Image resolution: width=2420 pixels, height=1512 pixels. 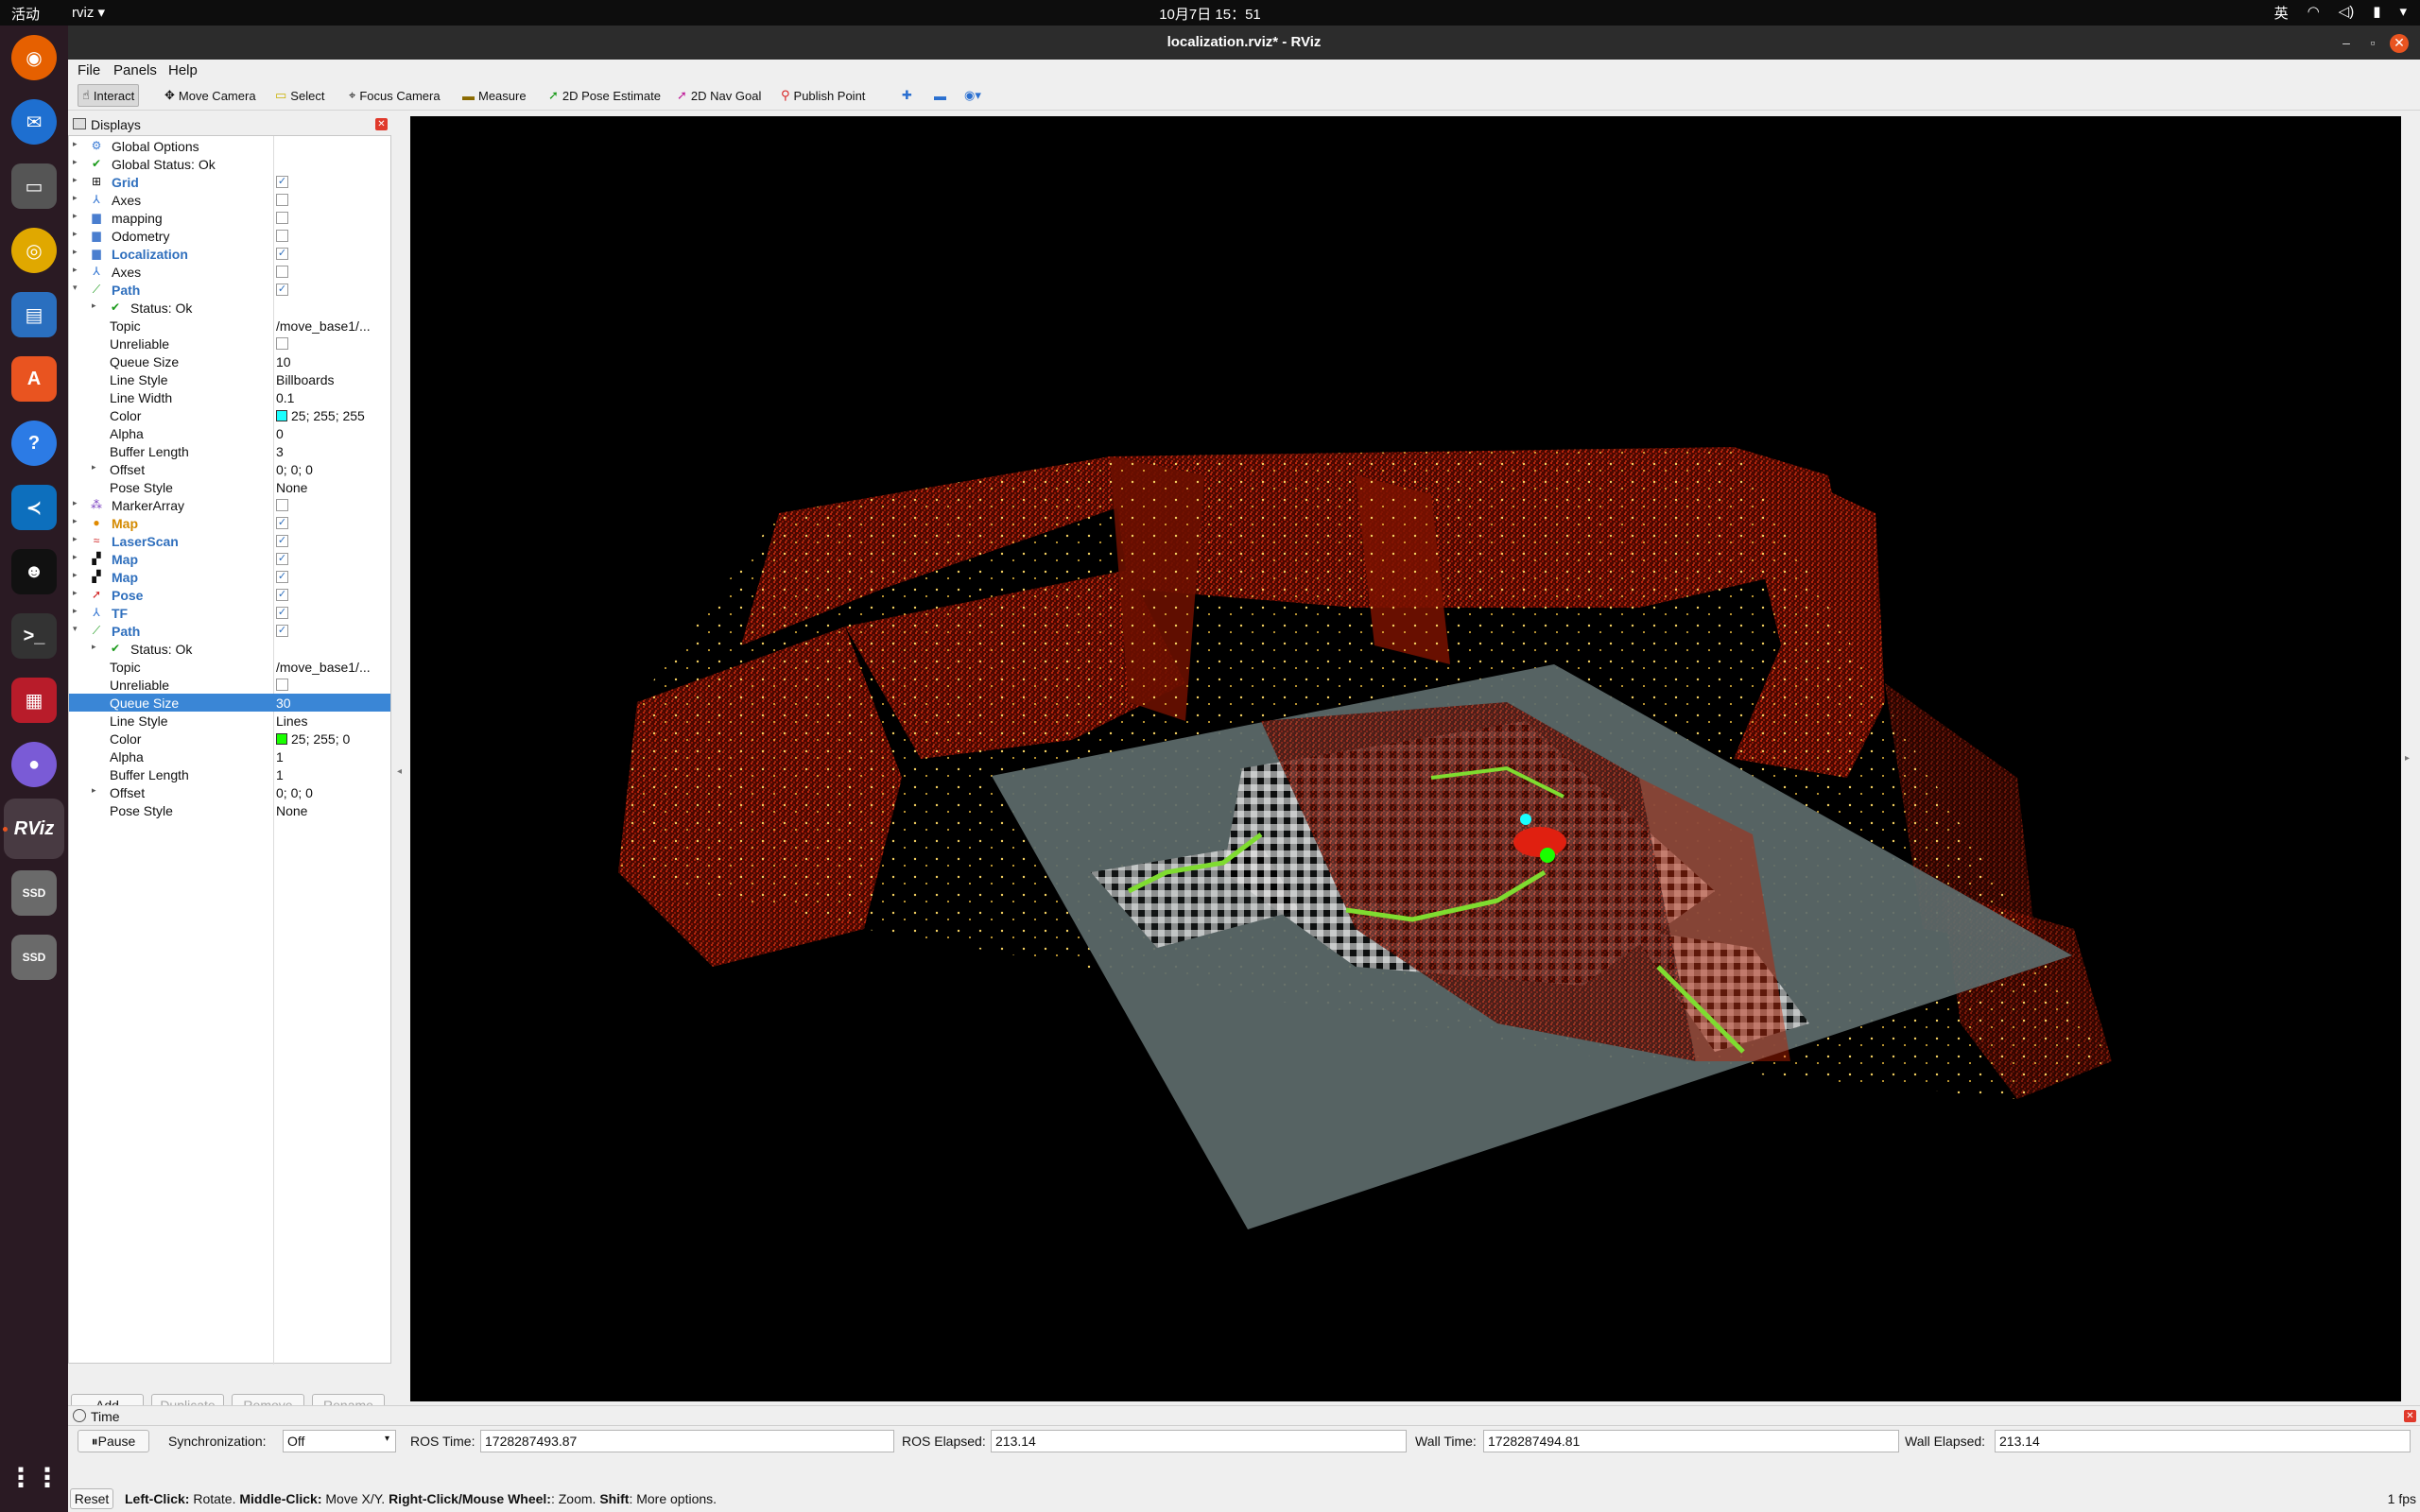 I want to click on ros-elapsed-field: 213.14, so click(x=1199, y=1441).